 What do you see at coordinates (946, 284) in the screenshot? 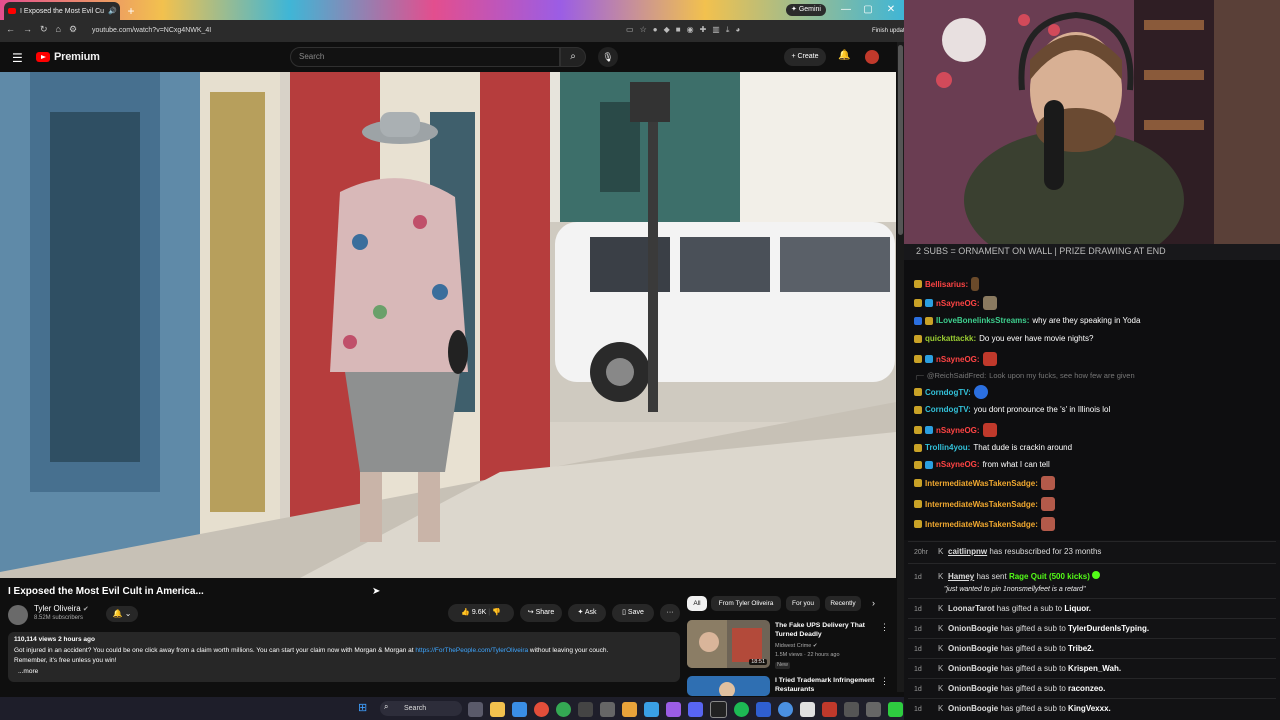
I see `chat-username: Bellisarius:` at bounding box center [946, 284].